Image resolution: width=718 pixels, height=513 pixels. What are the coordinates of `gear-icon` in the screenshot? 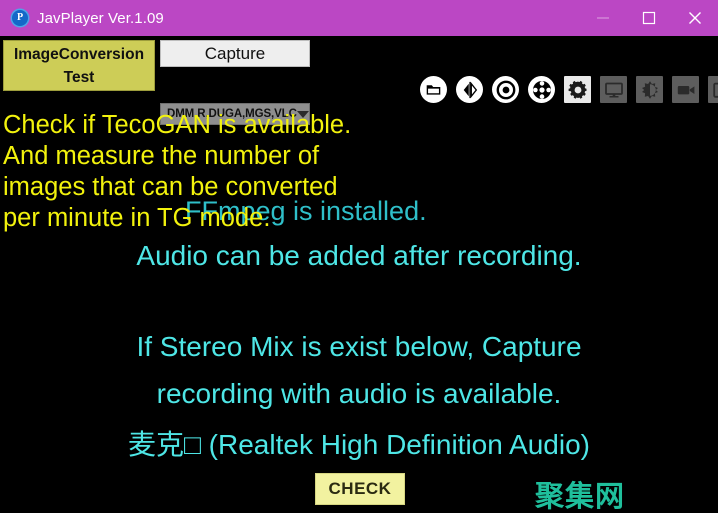 It's located at (577, 89).